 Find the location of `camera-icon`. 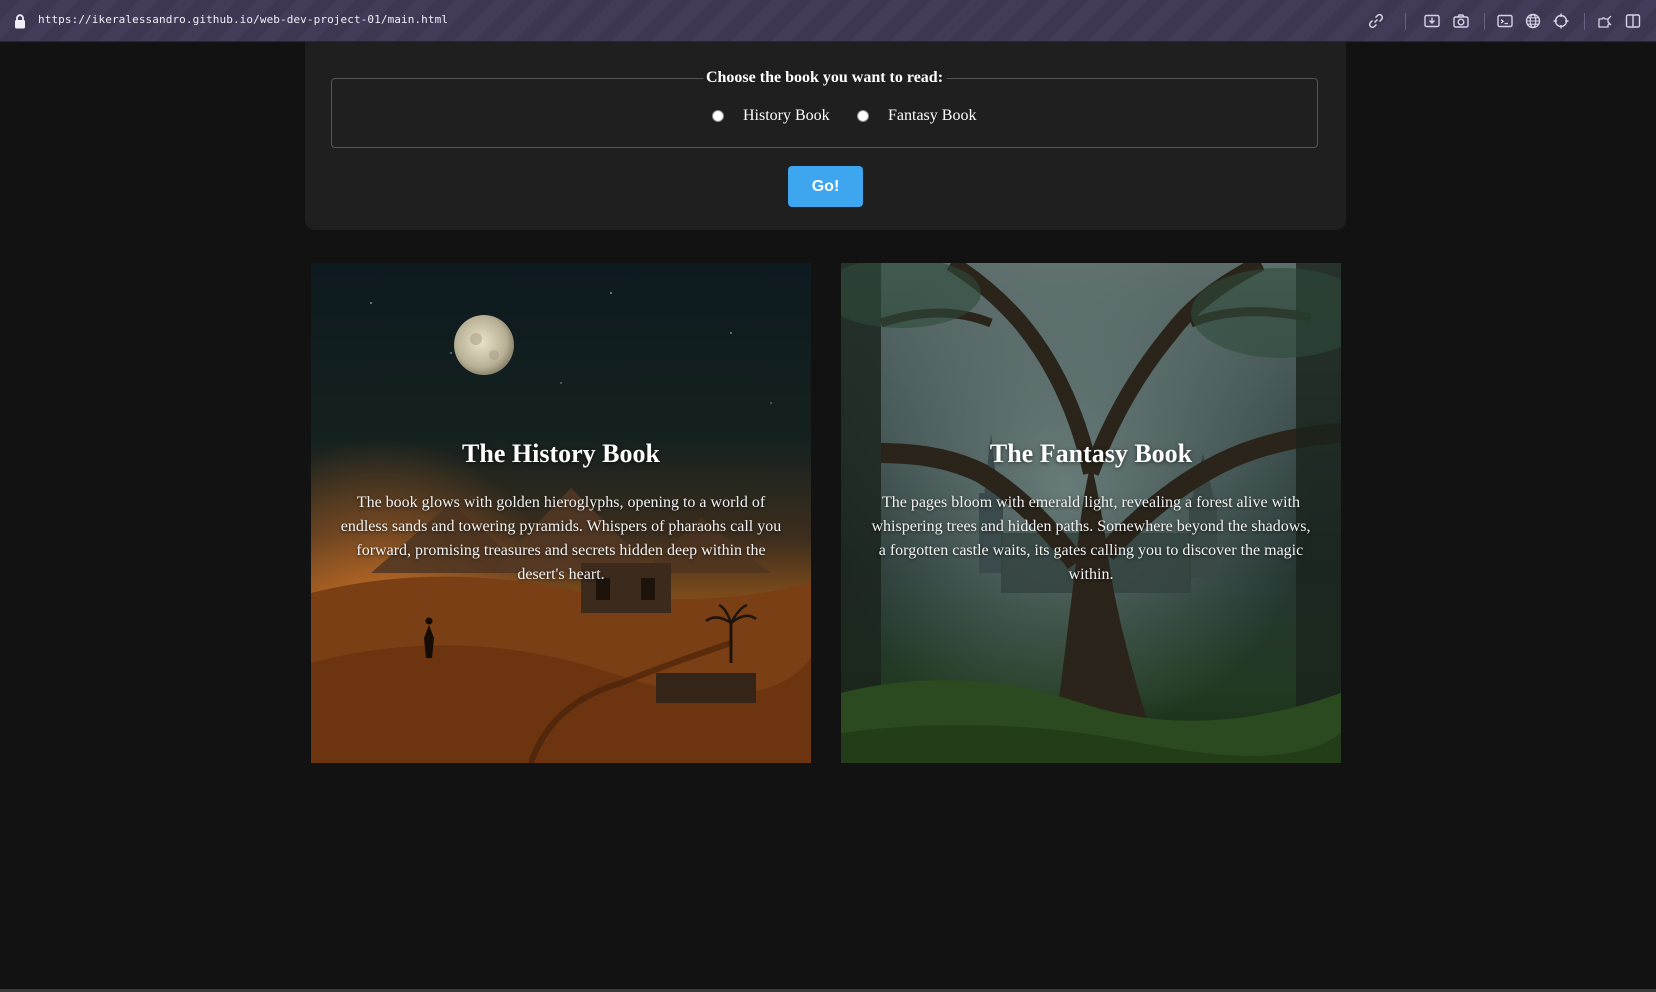

camera-icon is located at coordinates (1461, 21).